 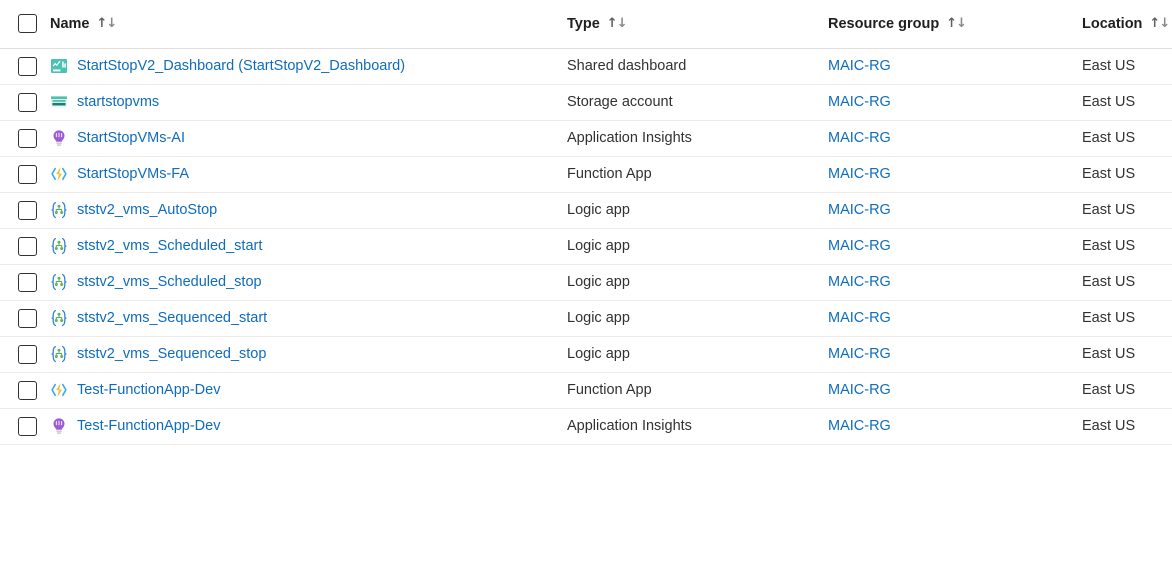 I want to click on resource-name-link: ststv2_vms_Scheduled_start, so click(x=169, y=246).